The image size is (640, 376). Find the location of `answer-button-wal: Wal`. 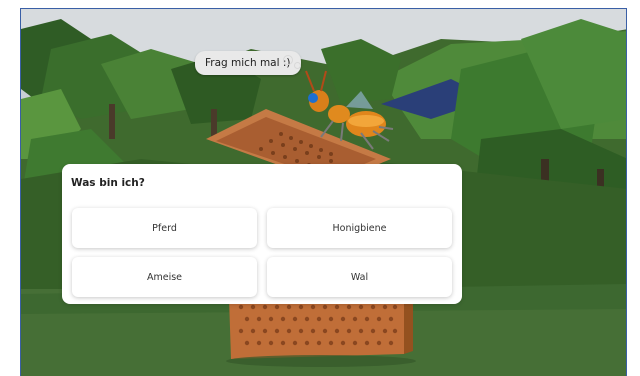

answer-button-wal: Wal is located at coordinates (359, 277).